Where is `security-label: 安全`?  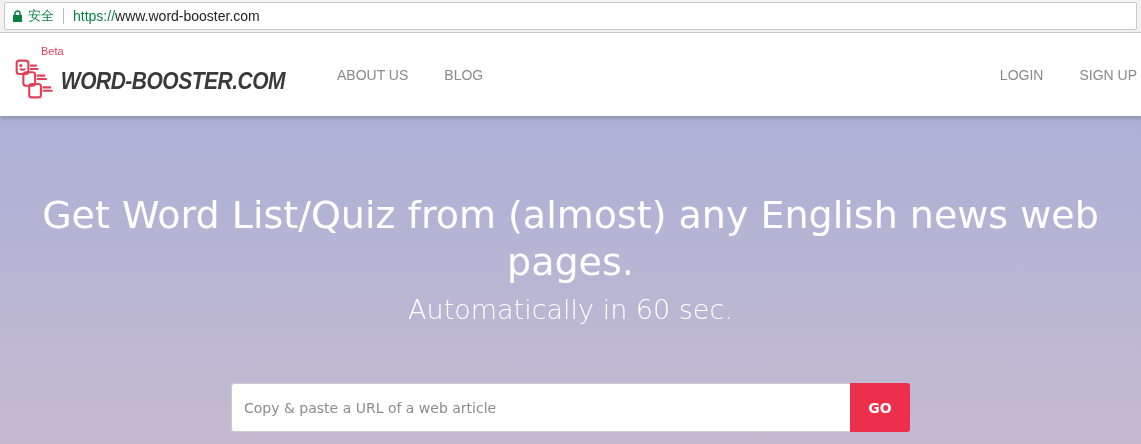 security-label: 安全 is located at coordinates (41, 16).